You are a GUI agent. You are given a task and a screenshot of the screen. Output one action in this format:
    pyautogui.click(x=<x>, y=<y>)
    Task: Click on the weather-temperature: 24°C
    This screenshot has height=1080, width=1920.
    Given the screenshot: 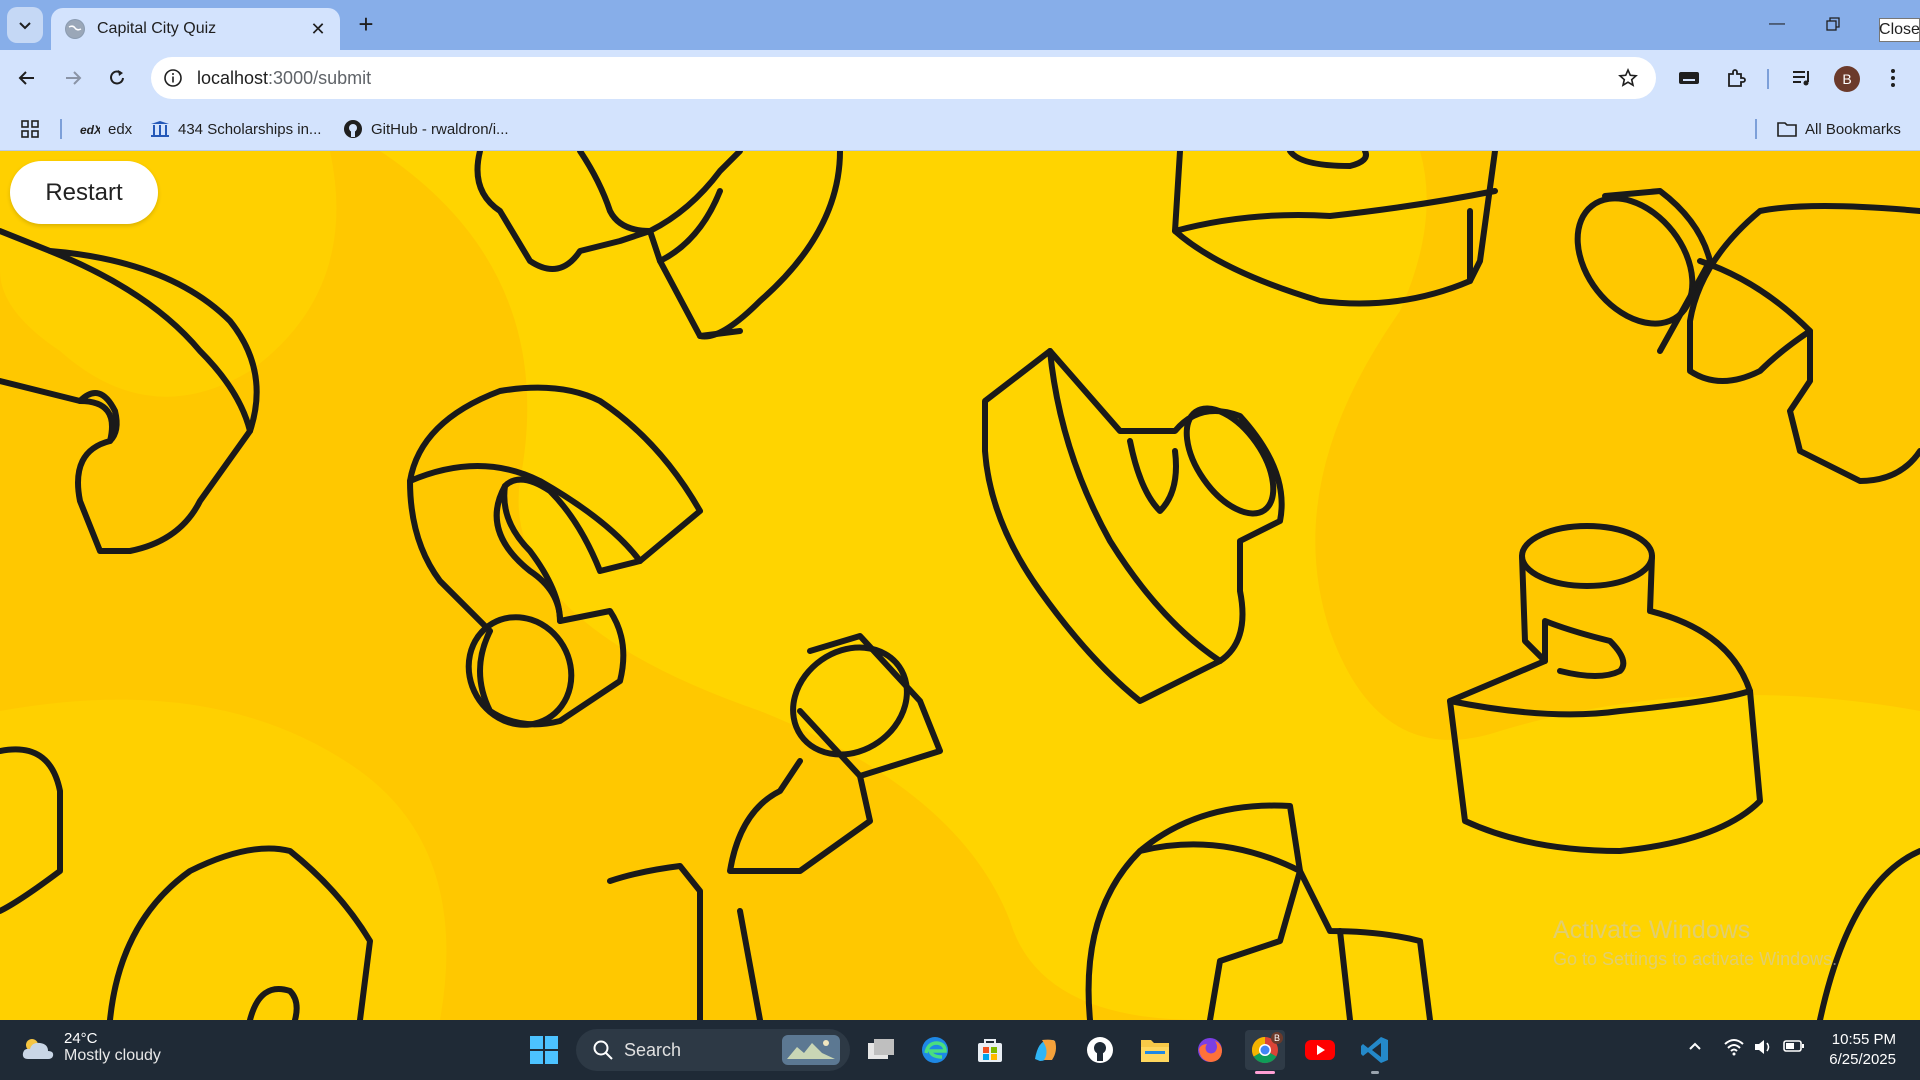 What is the action you would take?
    pyautogui.click(x=81, y=1038)
    